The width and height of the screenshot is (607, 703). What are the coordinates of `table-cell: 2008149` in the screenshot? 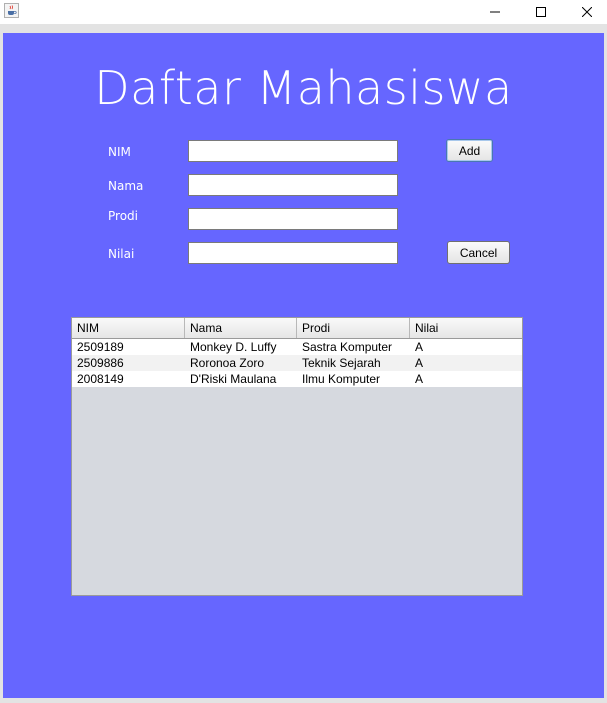 It's located at (100, 379).